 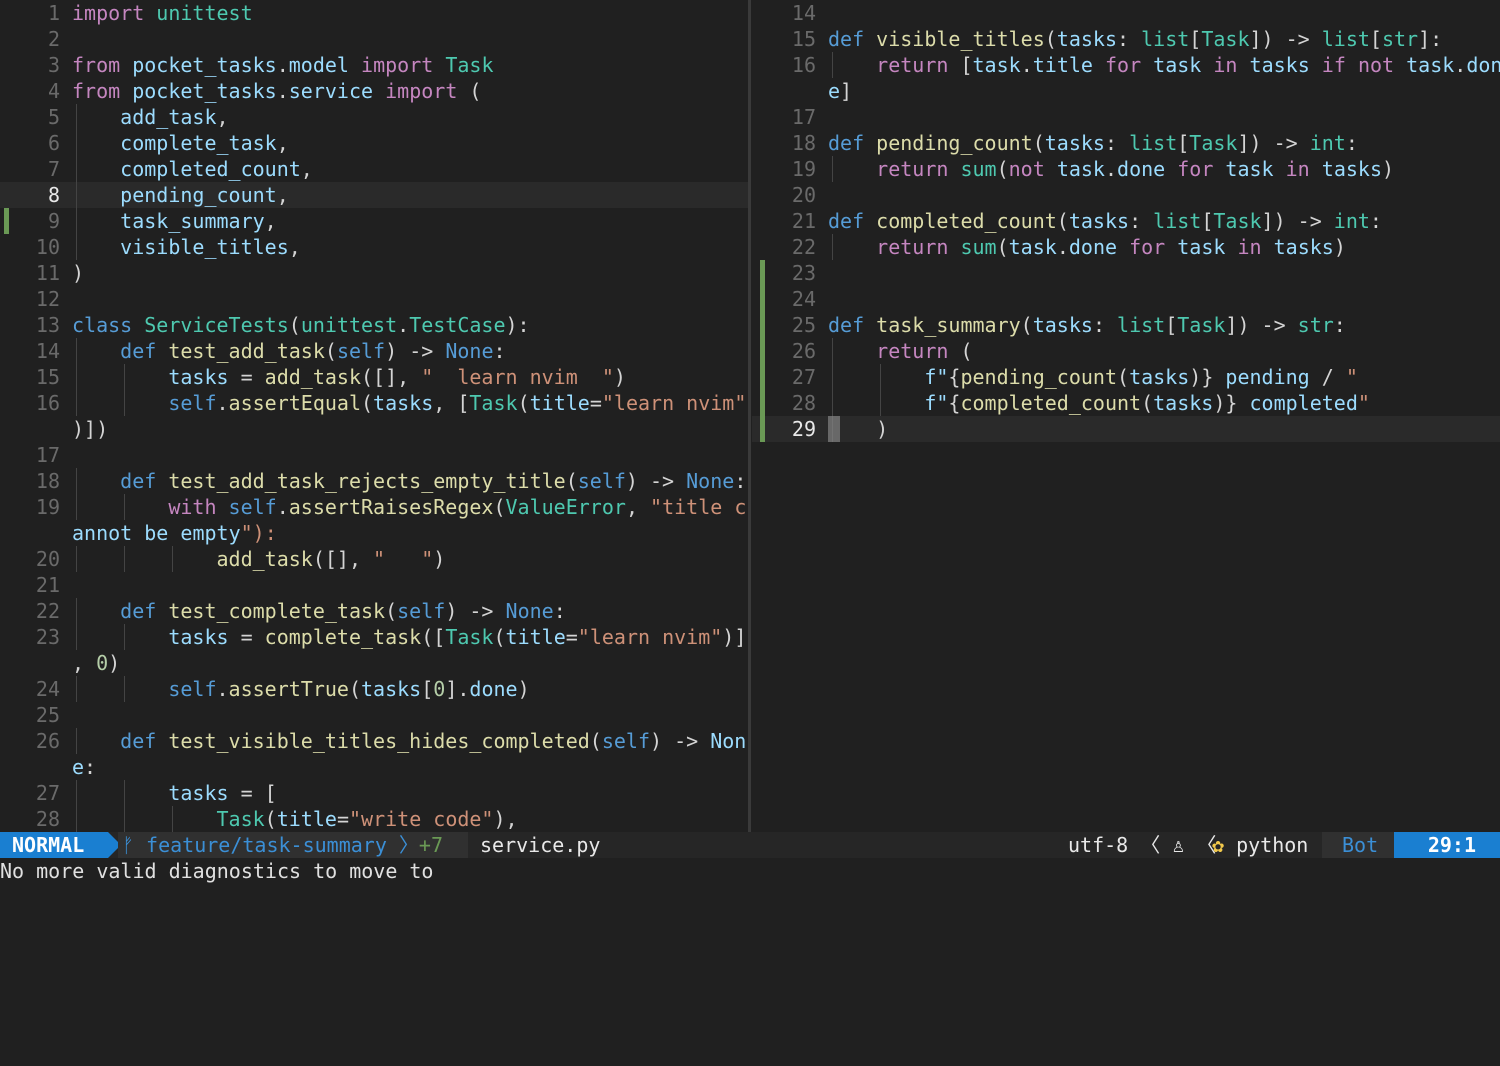 What do you see at coordinates (1126, 429) in the screenshot?
I see `code-line: 29 )` at bounding box center [1126, 429].